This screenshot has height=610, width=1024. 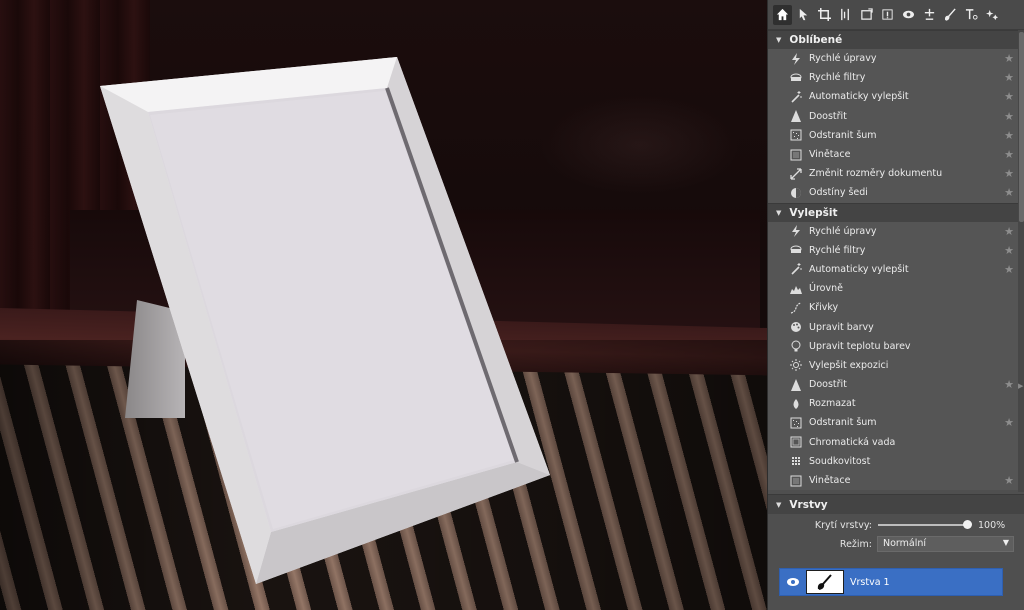 What do you see at coordinates (896, 504) in the screenshot?
I see `layers-section-header: ▼ Vrstvy` at bounding box center [896, 504].